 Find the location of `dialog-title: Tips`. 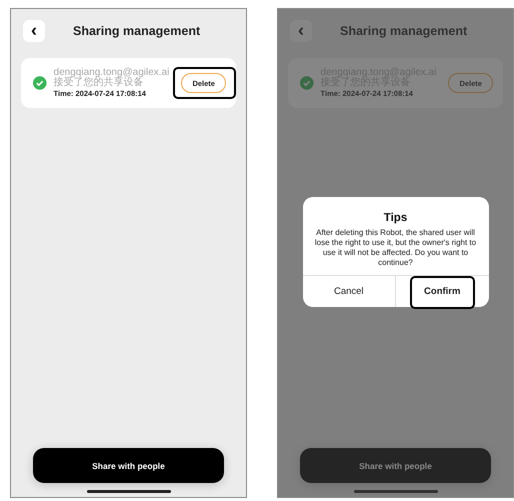

dialog-title: Tips is located at coordinates (396, 218).